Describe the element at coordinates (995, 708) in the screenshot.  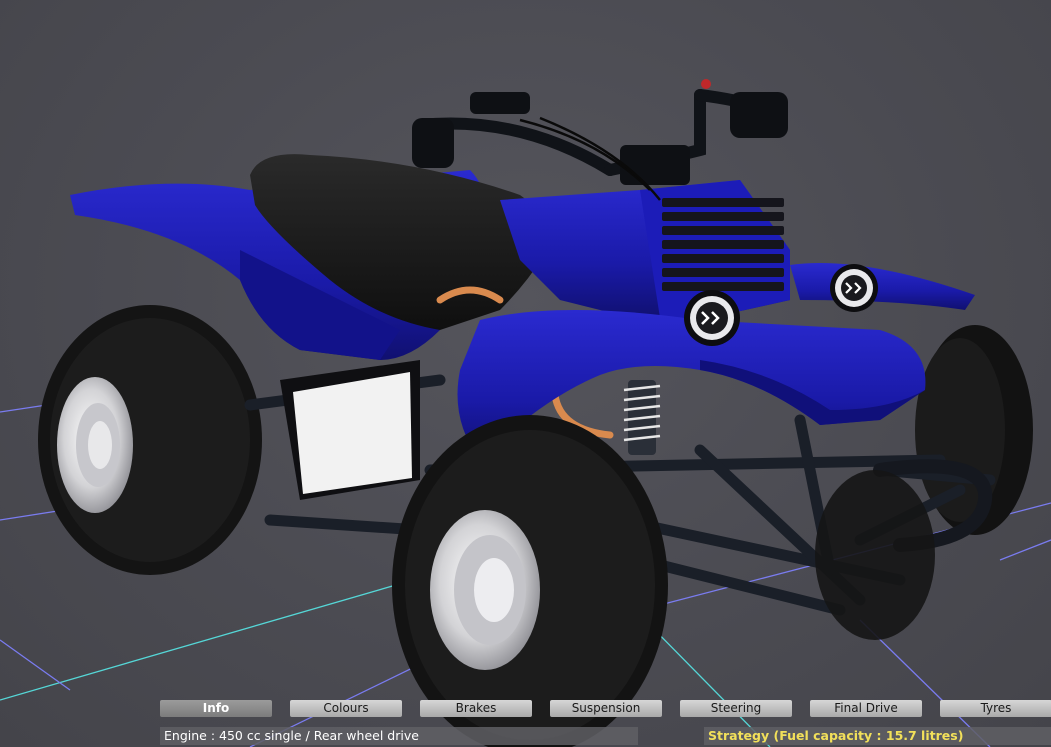
I see `tab-tyres: Tyres` at that location.